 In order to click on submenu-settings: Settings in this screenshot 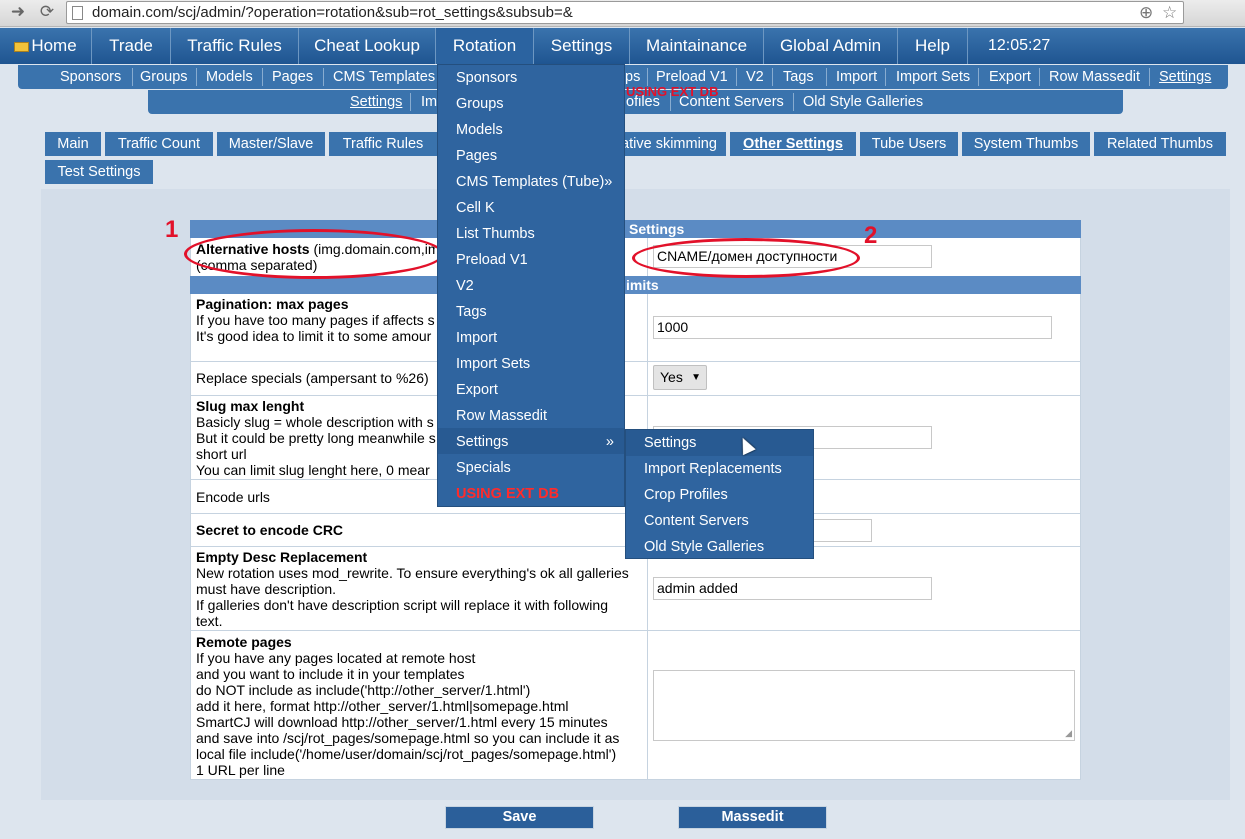, I will do `click(1185, 77)`.